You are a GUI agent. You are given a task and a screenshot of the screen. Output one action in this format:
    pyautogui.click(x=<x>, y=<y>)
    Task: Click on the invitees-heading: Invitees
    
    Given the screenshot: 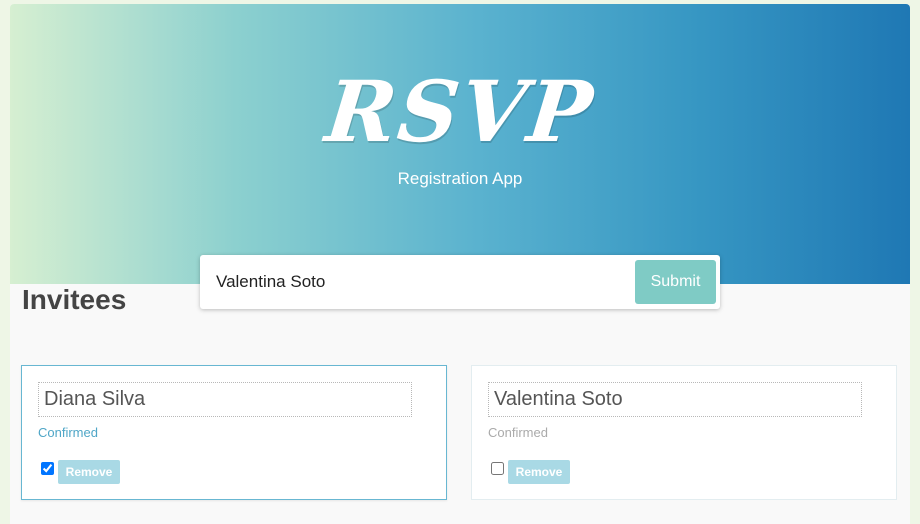 What is the action you would take?
    pyautogui.click(x=74, y=299)
    